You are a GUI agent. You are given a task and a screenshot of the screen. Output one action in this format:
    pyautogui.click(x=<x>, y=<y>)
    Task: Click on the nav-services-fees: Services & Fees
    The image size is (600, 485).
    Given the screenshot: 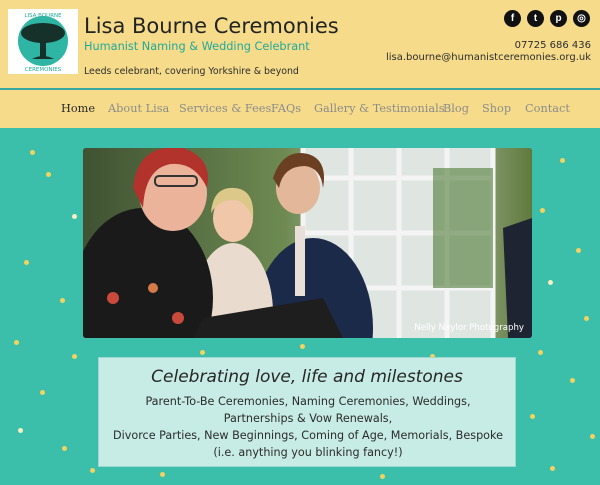 What is the action you would take?
    pyautogui.click(x=225, y=108)
    